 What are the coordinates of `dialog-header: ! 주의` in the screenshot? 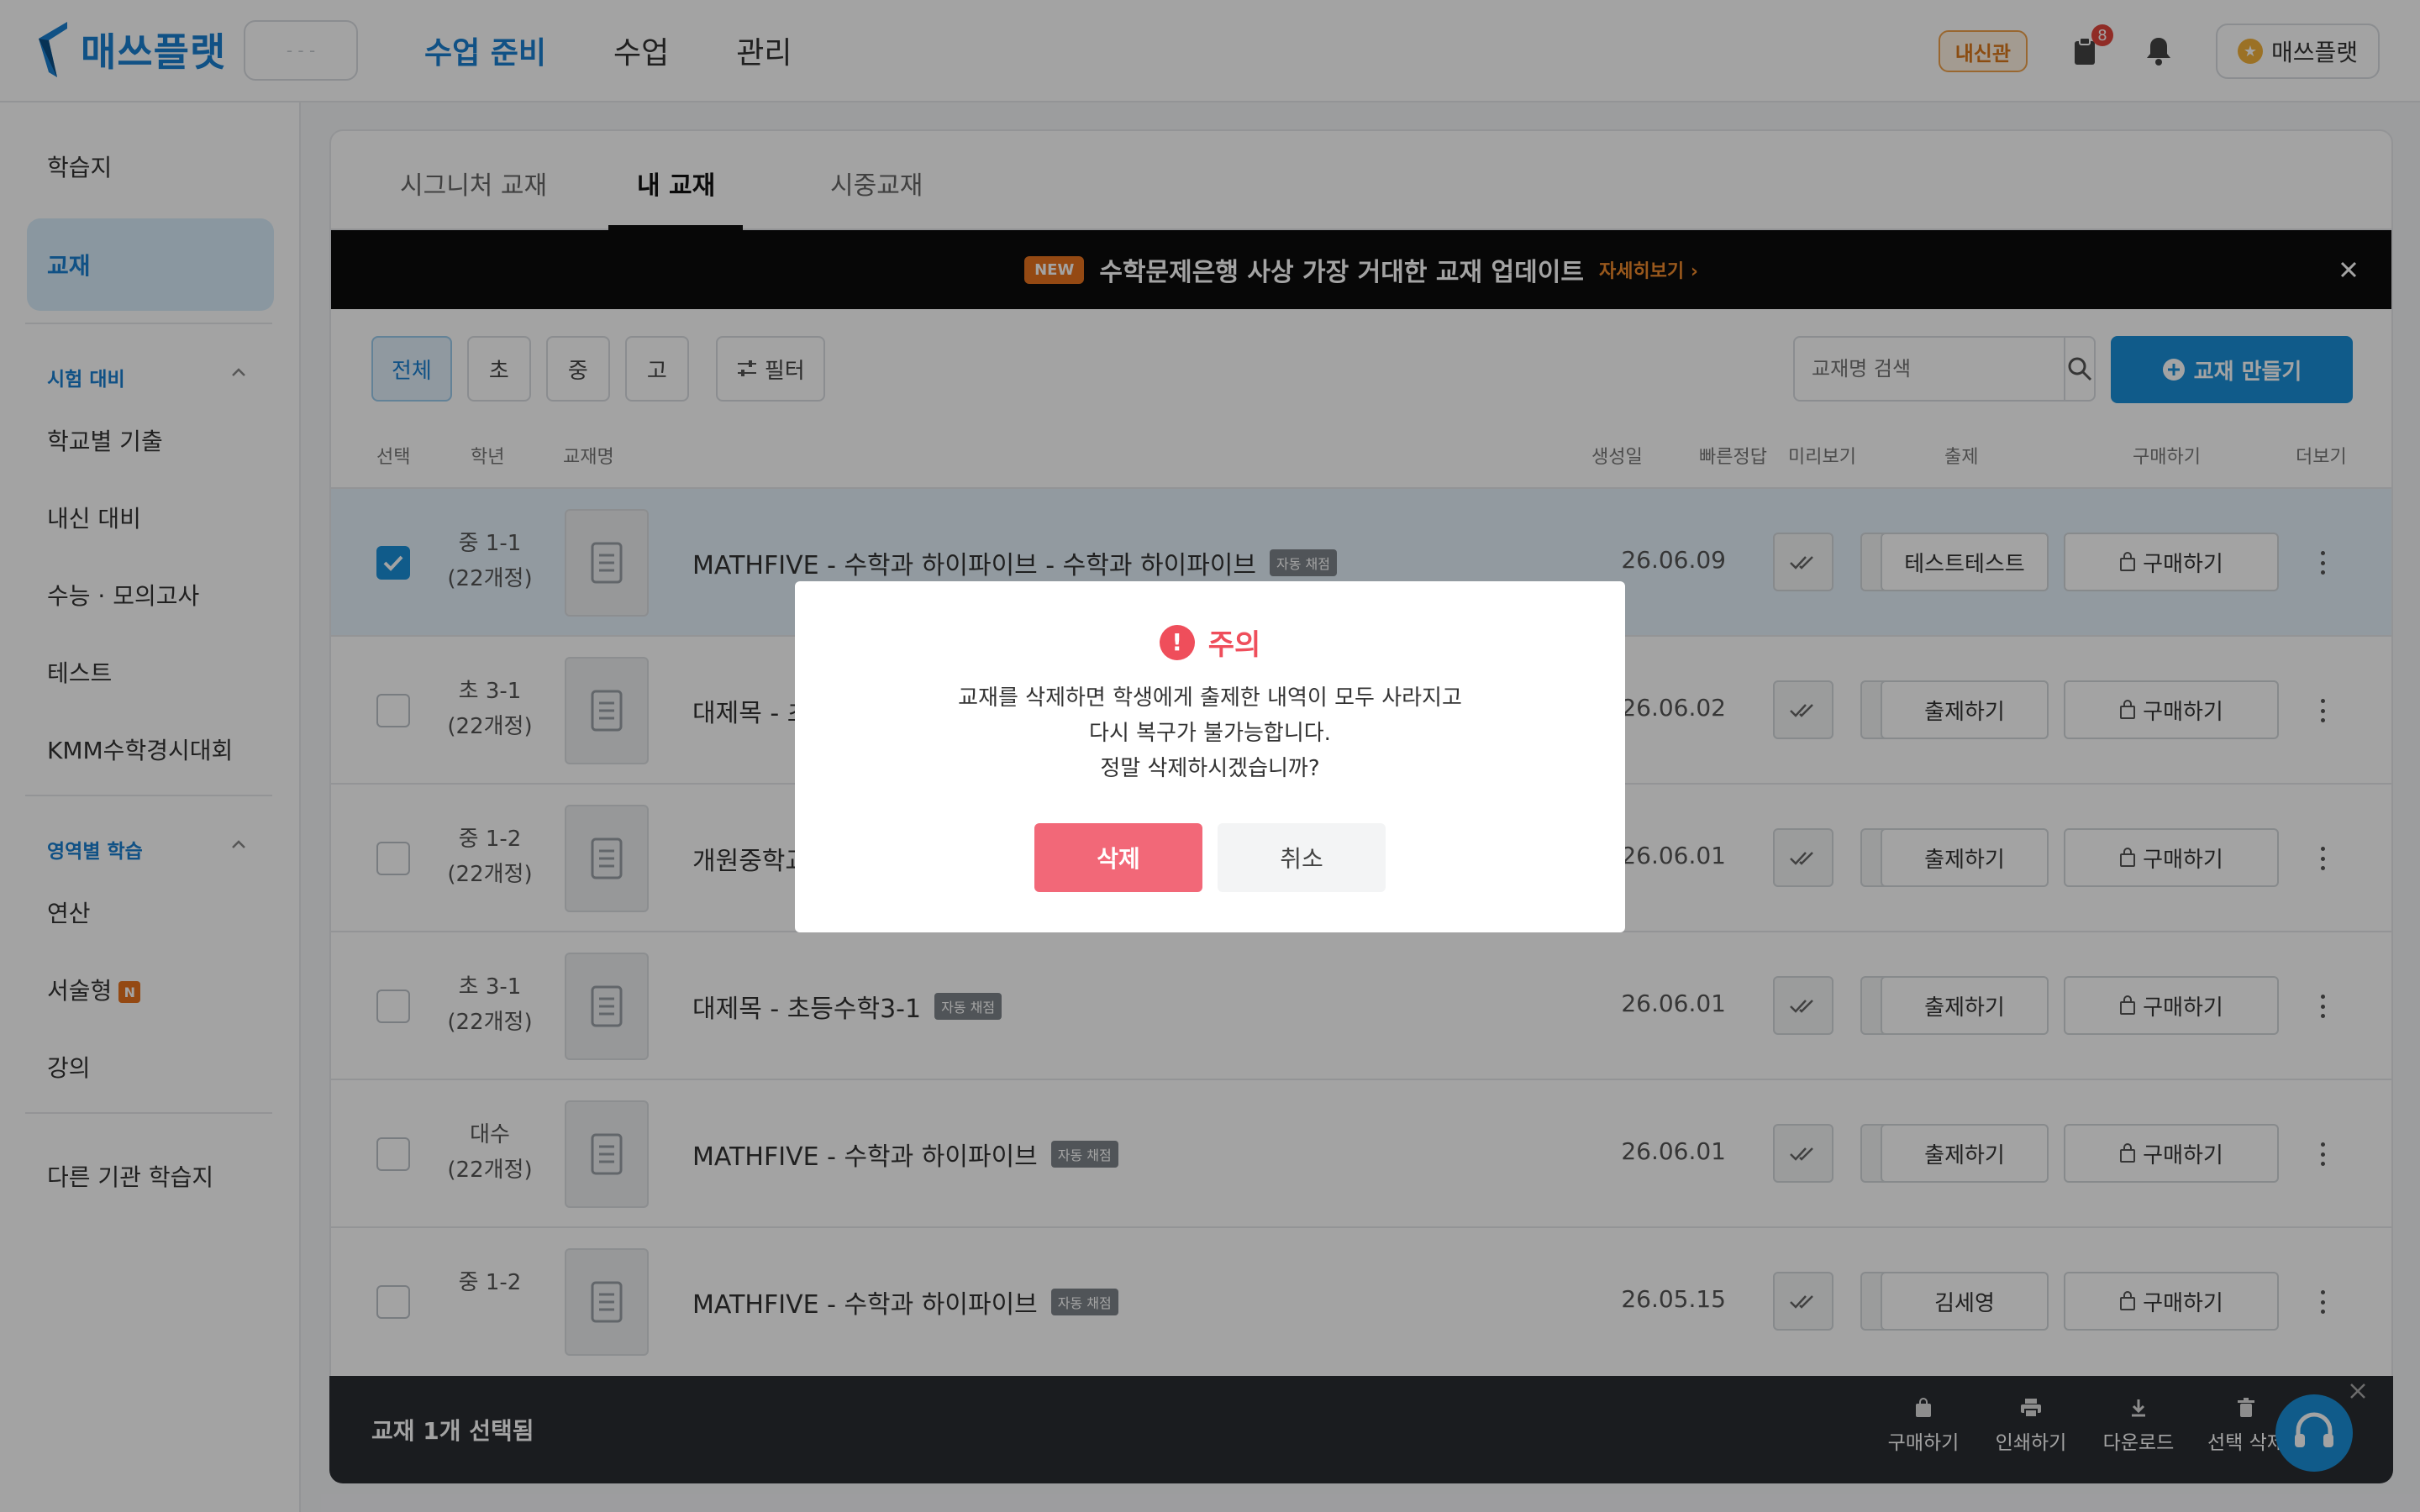 It's located at (1210, 642).